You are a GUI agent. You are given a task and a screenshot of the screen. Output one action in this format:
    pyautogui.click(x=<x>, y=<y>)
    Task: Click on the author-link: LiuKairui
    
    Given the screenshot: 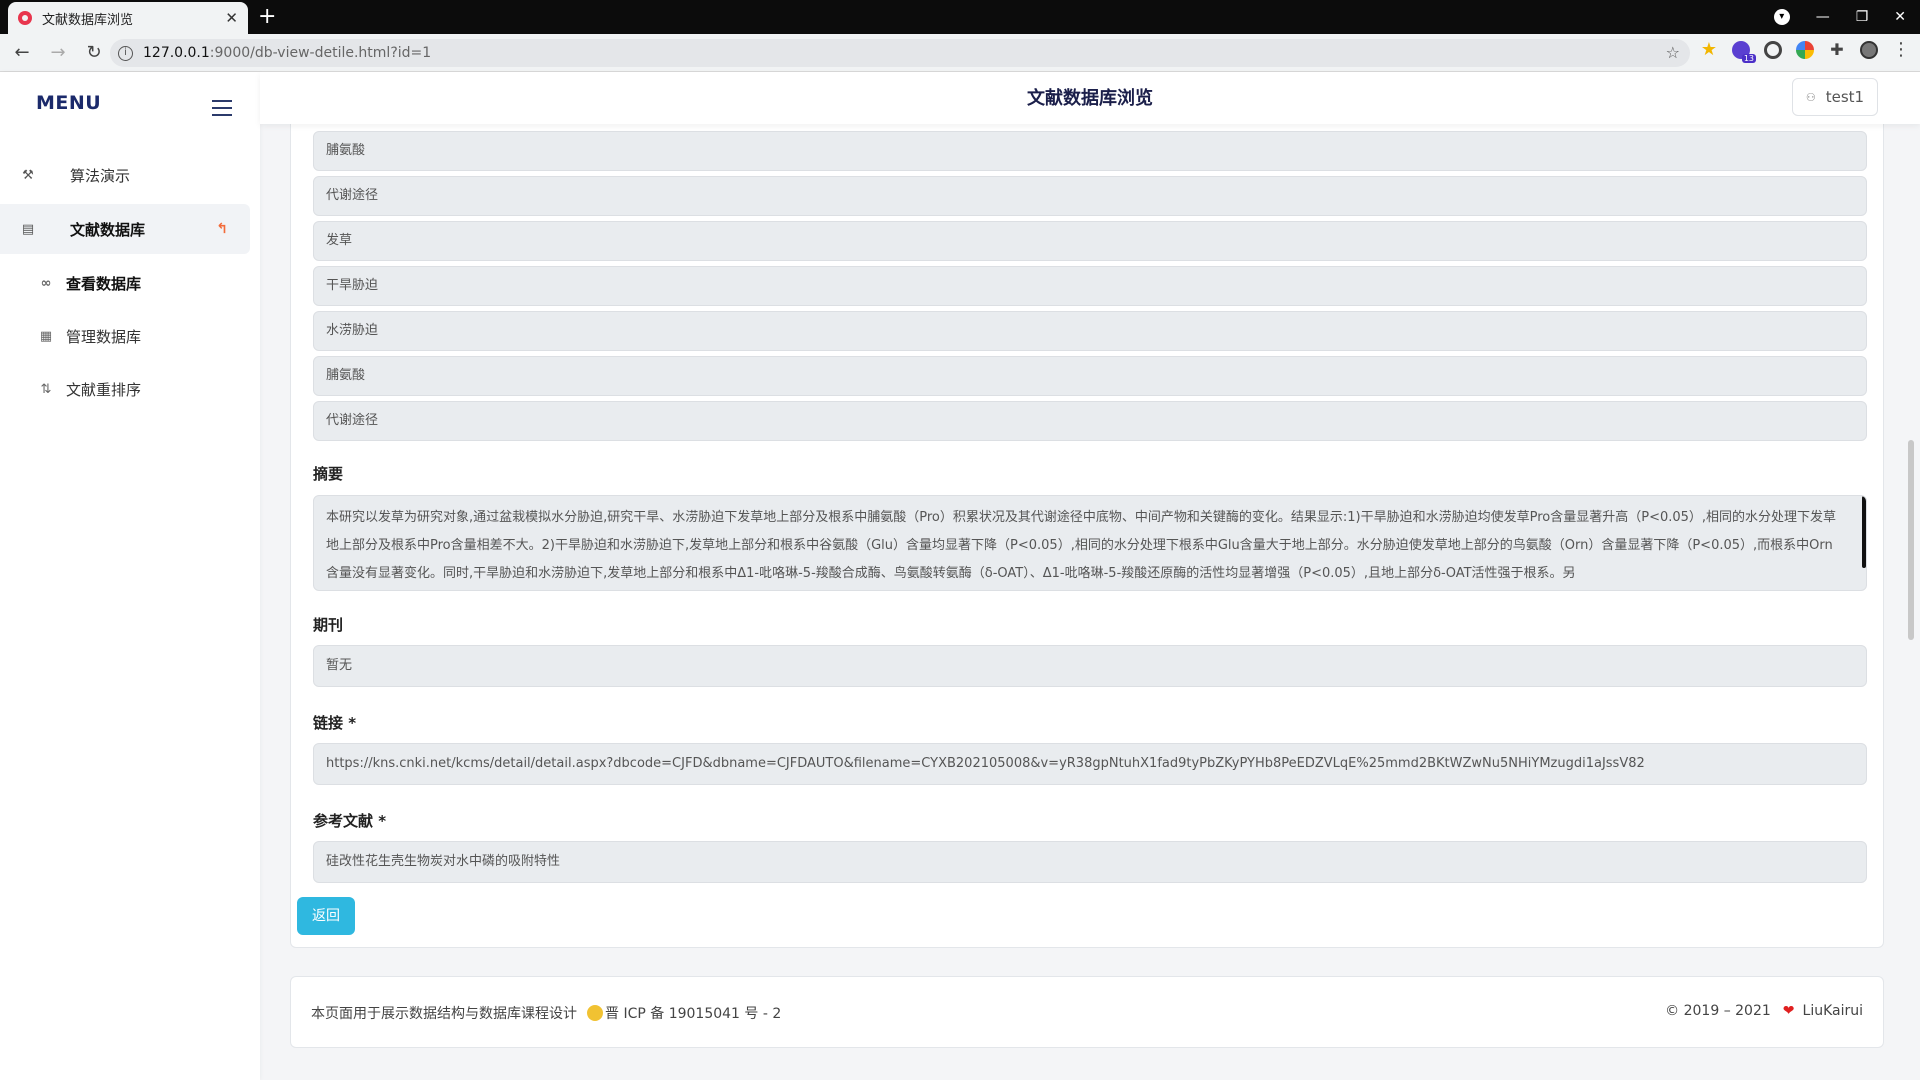 What is the action you would take?
    pyautogui.click(x=1833, y=1011)
    